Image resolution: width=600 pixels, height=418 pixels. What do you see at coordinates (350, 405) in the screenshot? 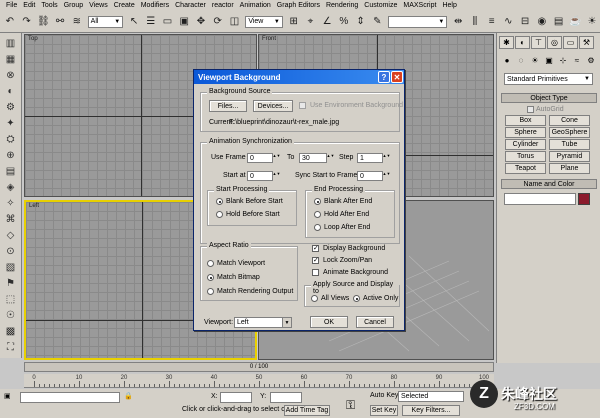
I see `key-icon: ⚿` at bounding box center [350, 405].